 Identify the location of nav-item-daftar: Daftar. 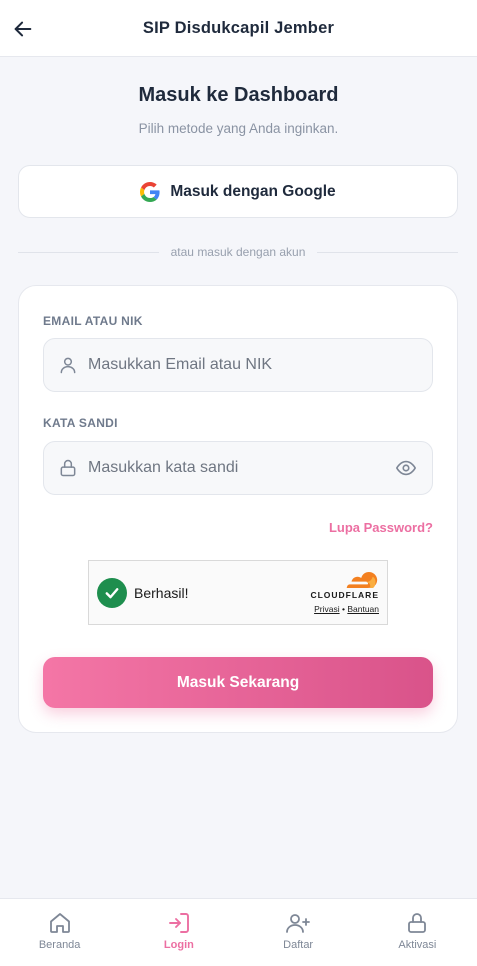
(298, 932).